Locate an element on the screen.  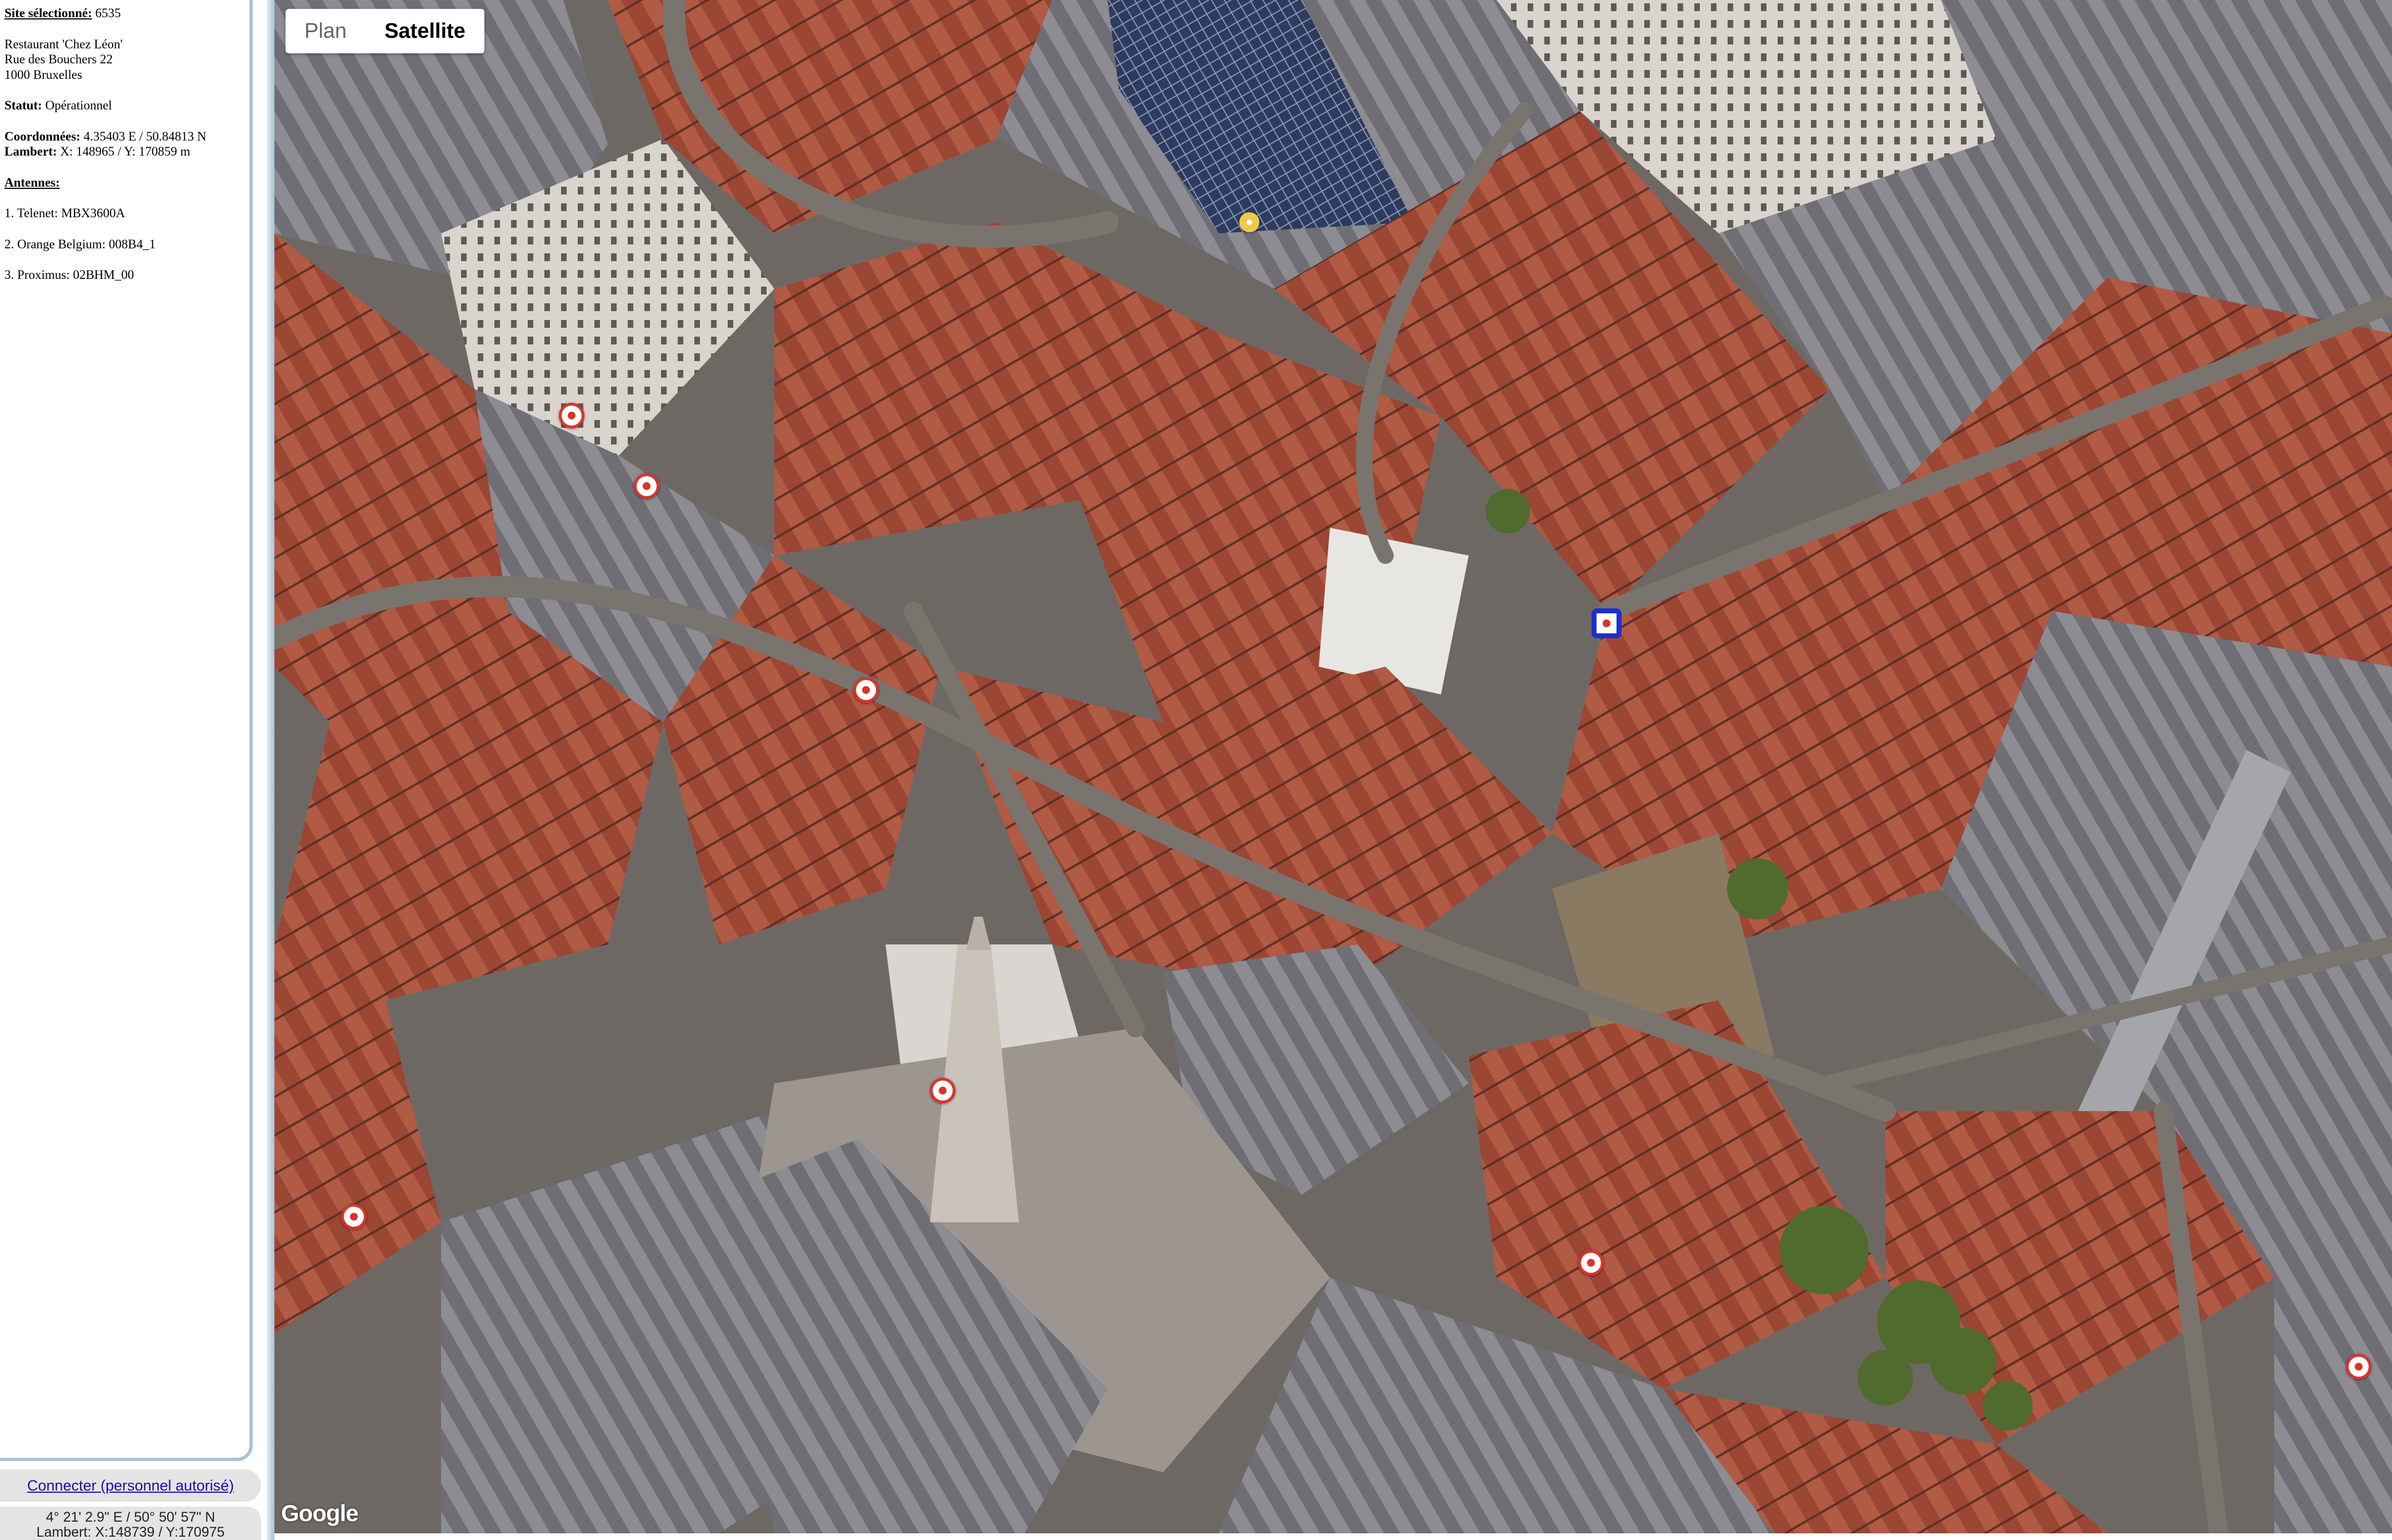
antennas-label: Antennes: is located at coordinates (32, 182).